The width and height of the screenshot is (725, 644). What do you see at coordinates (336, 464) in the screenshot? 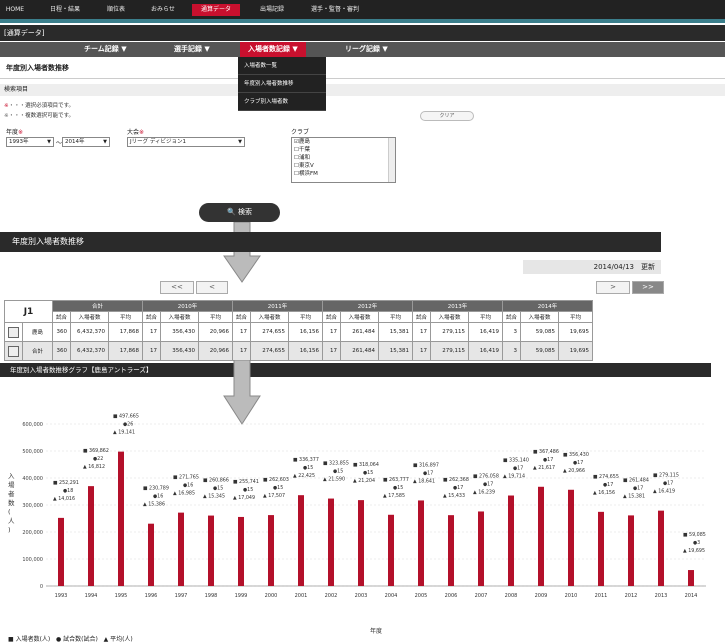
I see `attendance-label: ■ 323,855` at bounding box center [336, 464].